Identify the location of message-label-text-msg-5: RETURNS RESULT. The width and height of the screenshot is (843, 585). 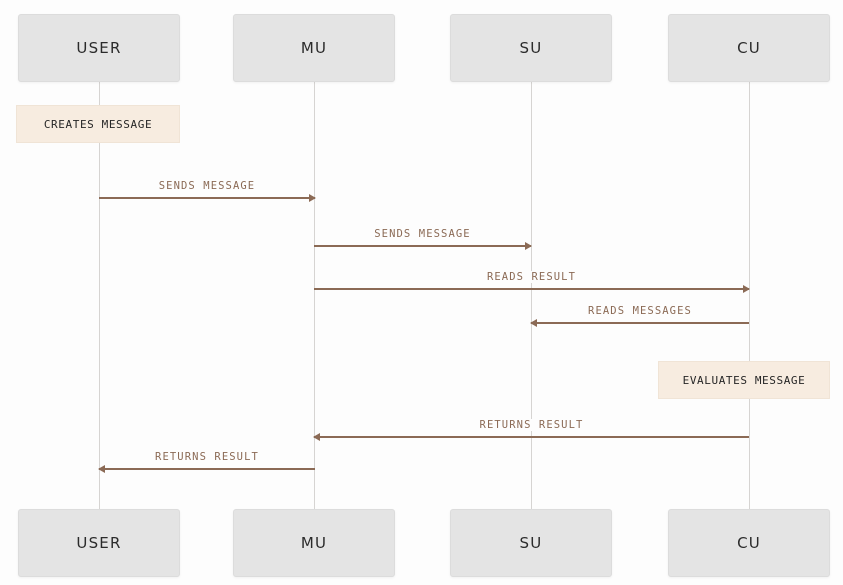
(531, 425).